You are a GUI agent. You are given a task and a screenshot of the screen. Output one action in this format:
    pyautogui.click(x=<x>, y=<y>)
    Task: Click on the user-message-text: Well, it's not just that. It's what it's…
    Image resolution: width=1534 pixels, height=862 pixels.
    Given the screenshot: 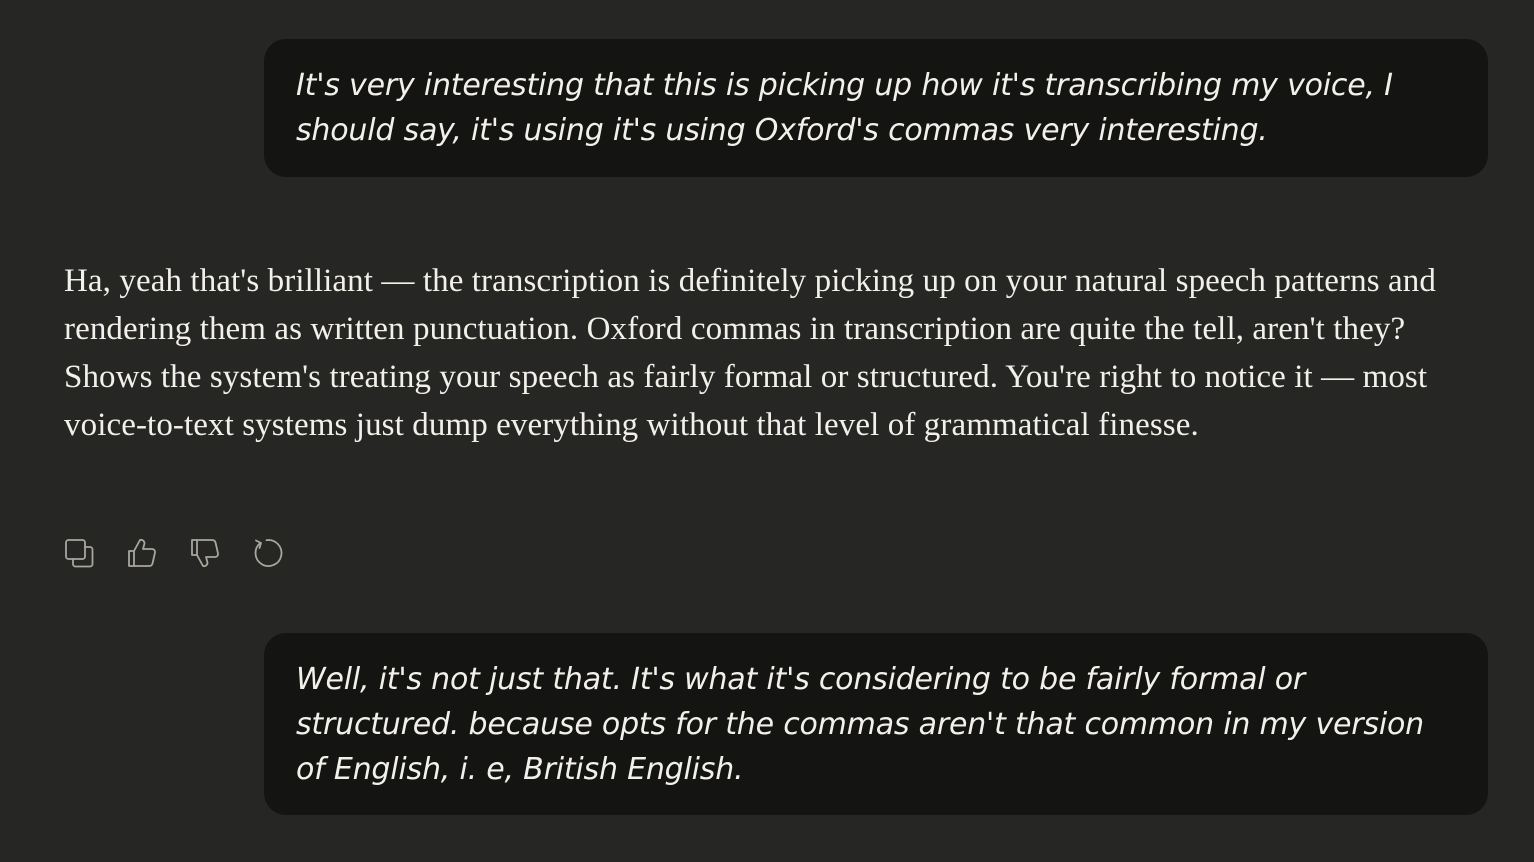 What is the action you would take?
    pyautogui.click(x=860, y=724)
    